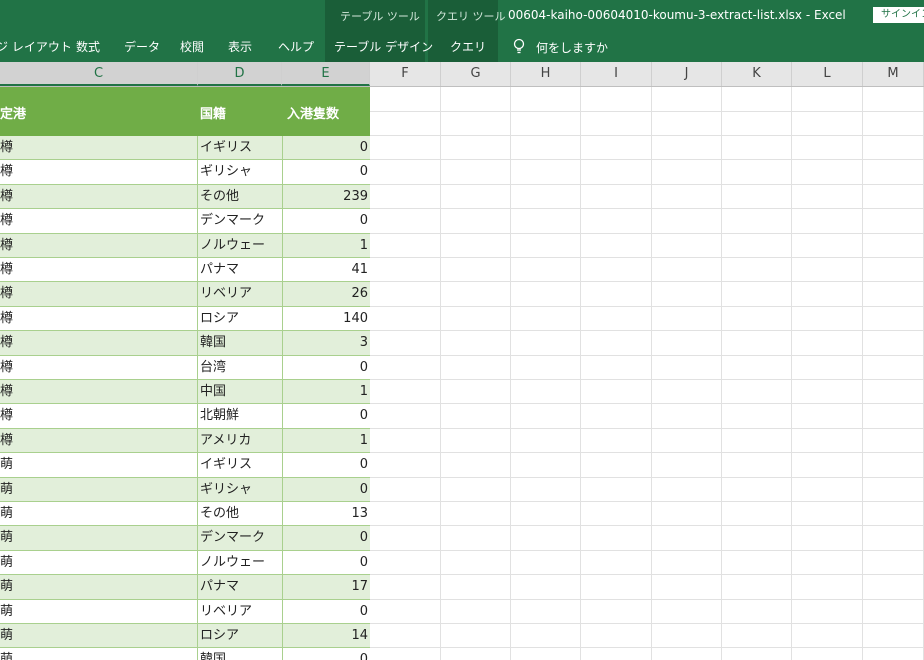  What do you see at coordinates (893, 74) in the screenshot?
I see `column-header-m: M` at bounding box center [893, 74].